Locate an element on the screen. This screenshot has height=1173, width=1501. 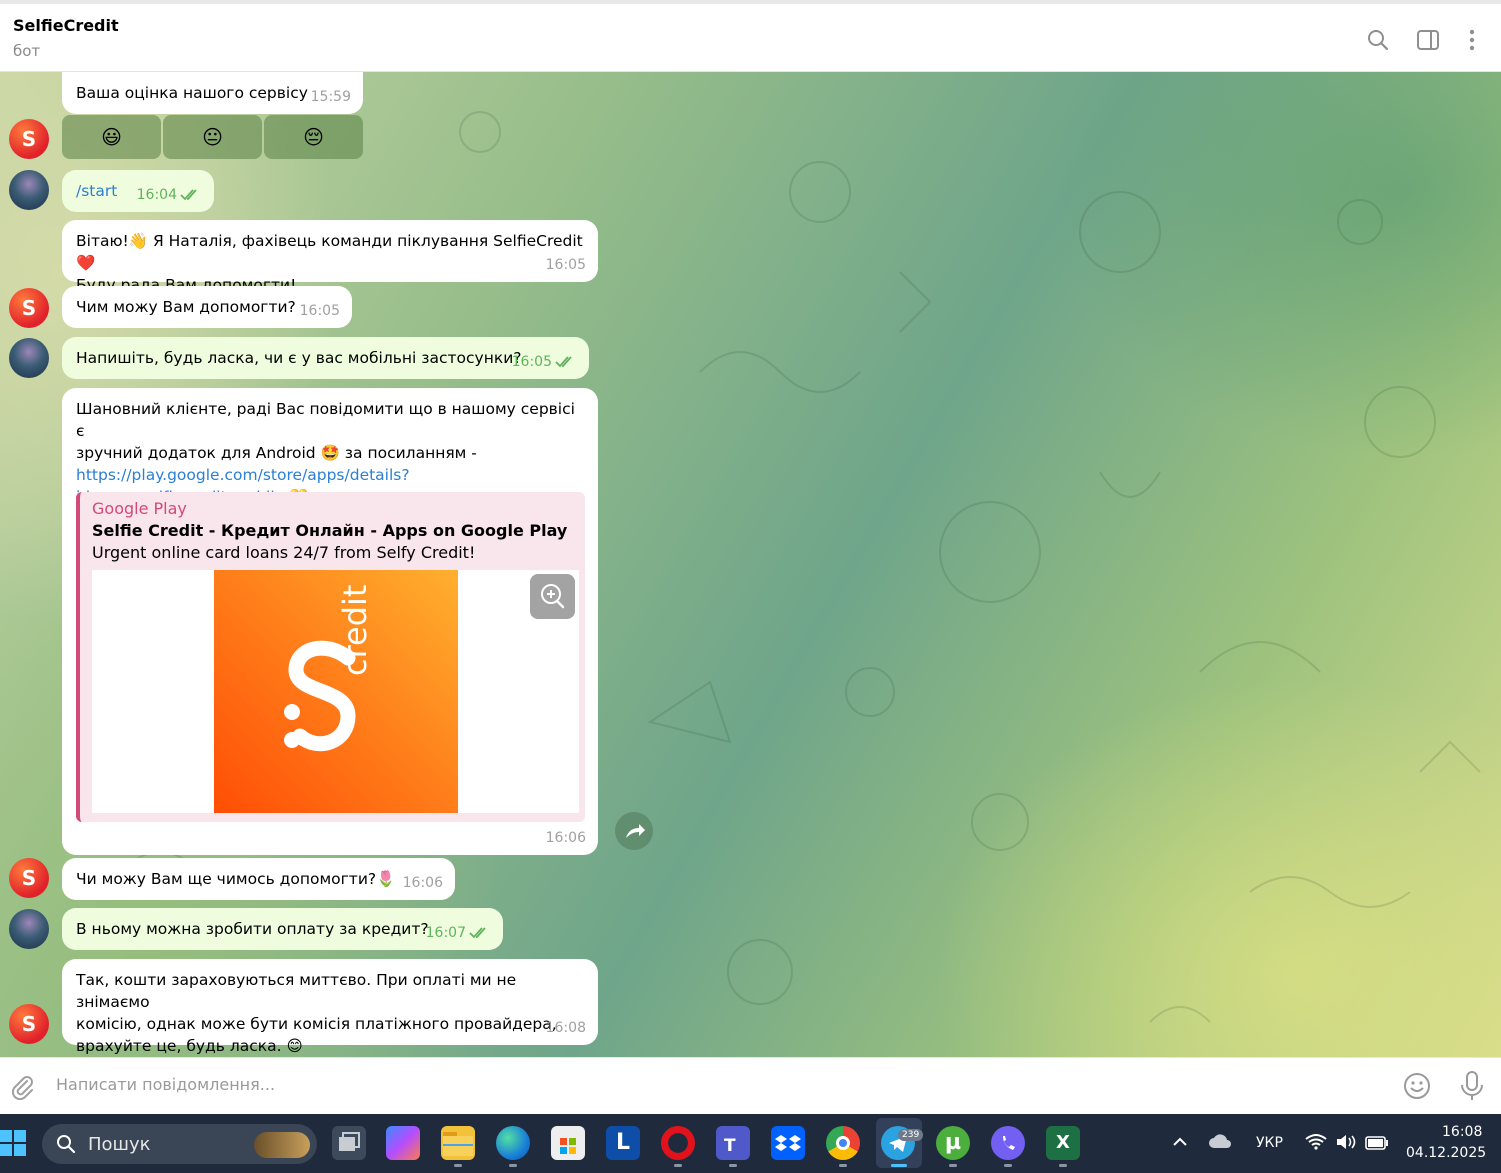
message-bubble: /start 16:04 is located at coordinates (138, 191).